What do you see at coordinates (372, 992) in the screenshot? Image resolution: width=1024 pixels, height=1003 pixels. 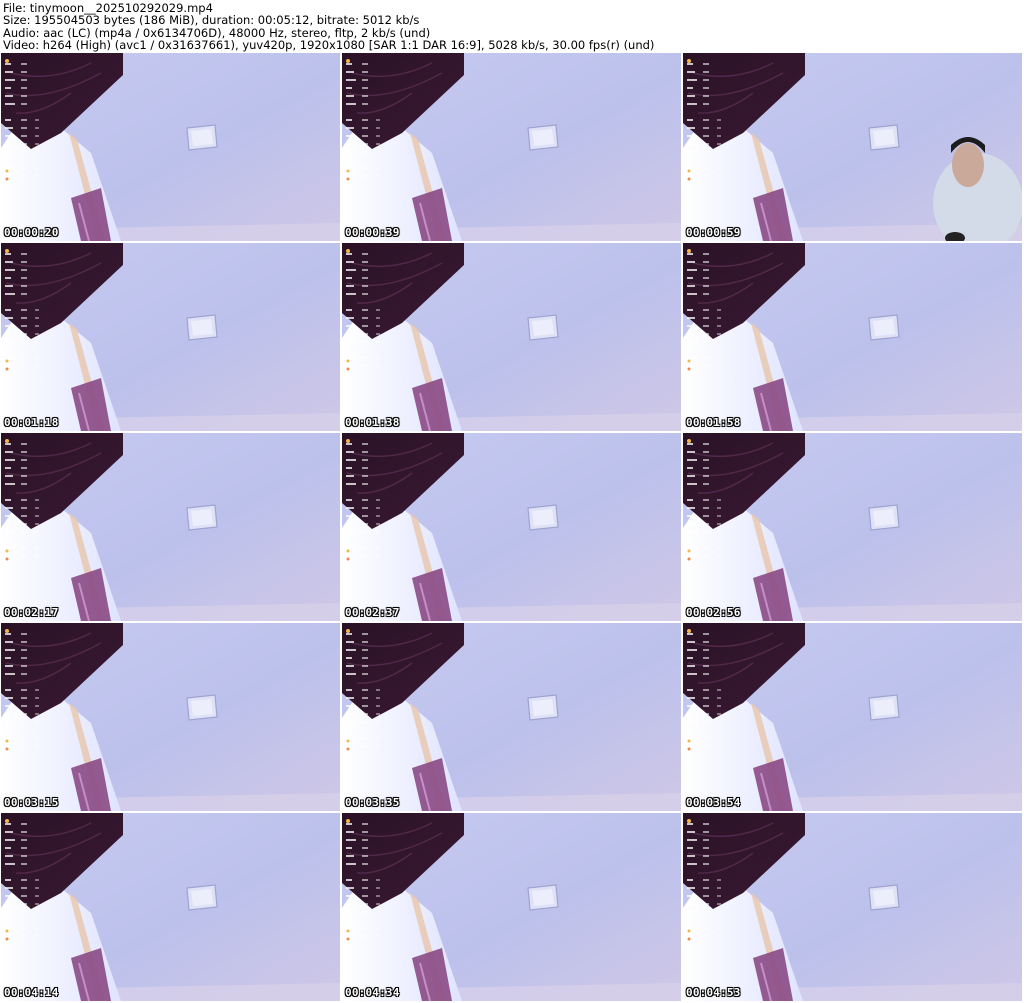 I see `thumbnail-timestamp: 00:04:34` at bounding box center [372, 992].